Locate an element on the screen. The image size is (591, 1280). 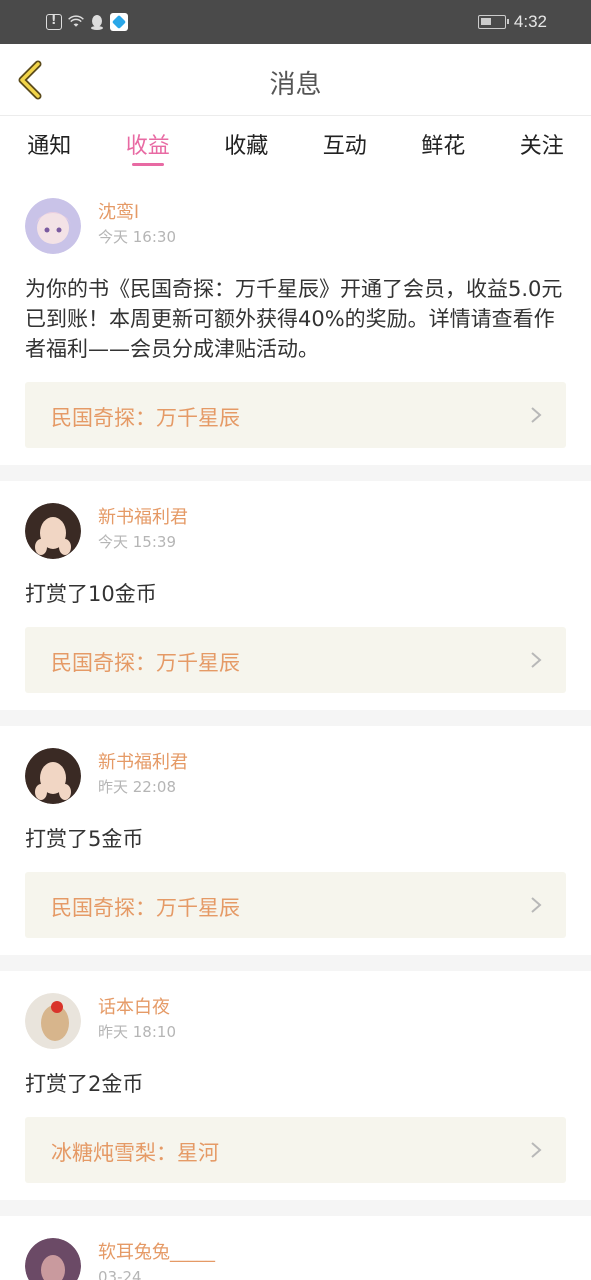
message-time: 昨天 22:08 is located at coordinates (137, 787).